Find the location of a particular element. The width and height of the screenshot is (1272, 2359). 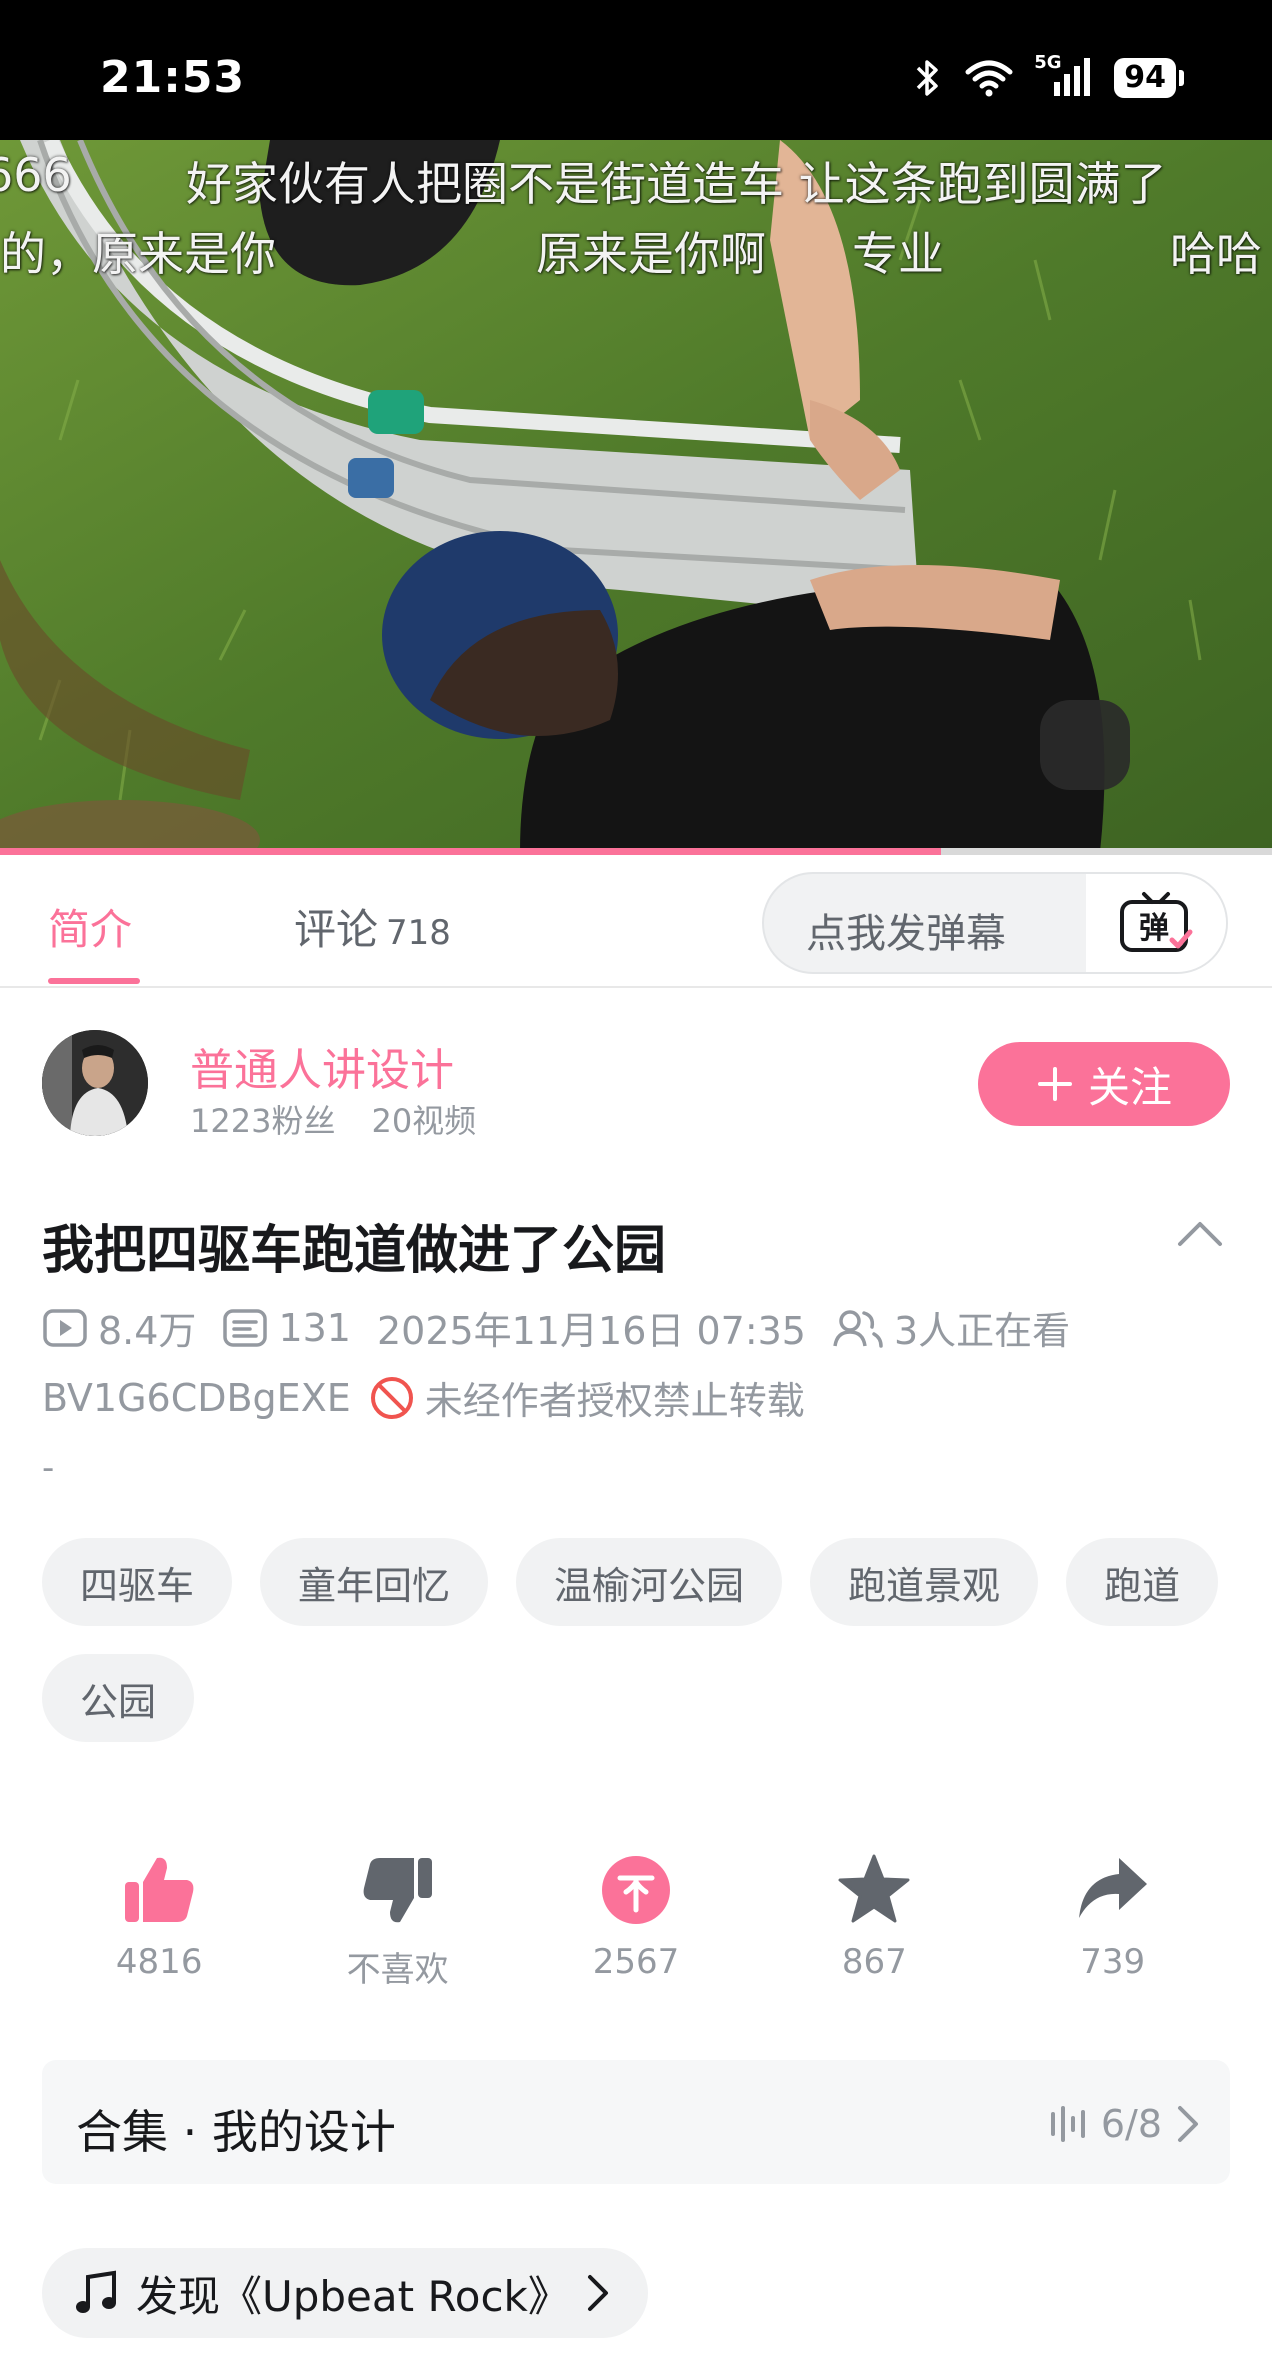

play-count-icon is located at coordinates (65, 1327).